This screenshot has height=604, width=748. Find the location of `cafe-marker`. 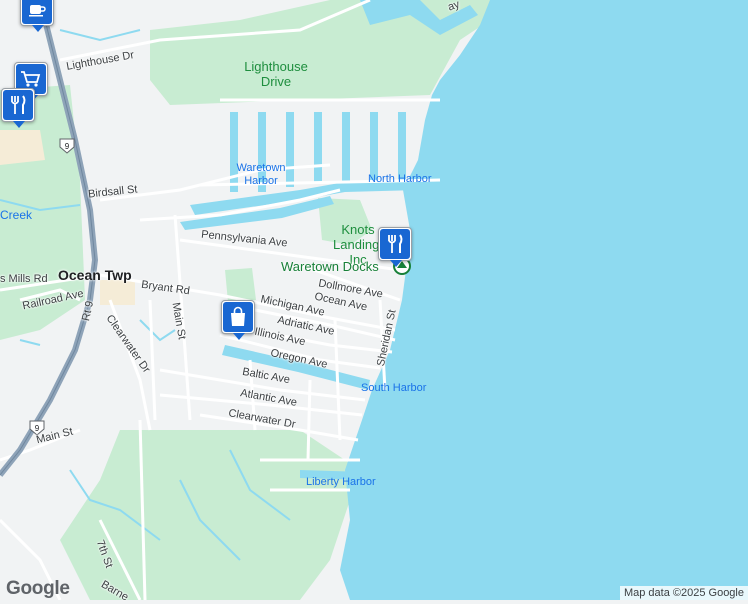

cafe-marker is located at coordinates (37, 16).